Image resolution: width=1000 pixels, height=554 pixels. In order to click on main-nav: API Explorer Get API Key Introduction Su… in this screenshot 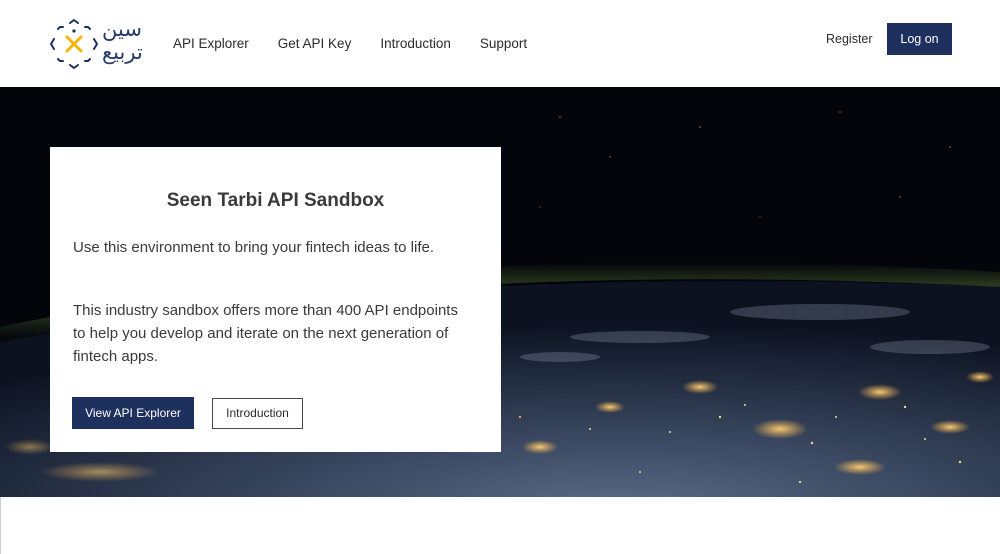, I will do `click(364, 43)`.